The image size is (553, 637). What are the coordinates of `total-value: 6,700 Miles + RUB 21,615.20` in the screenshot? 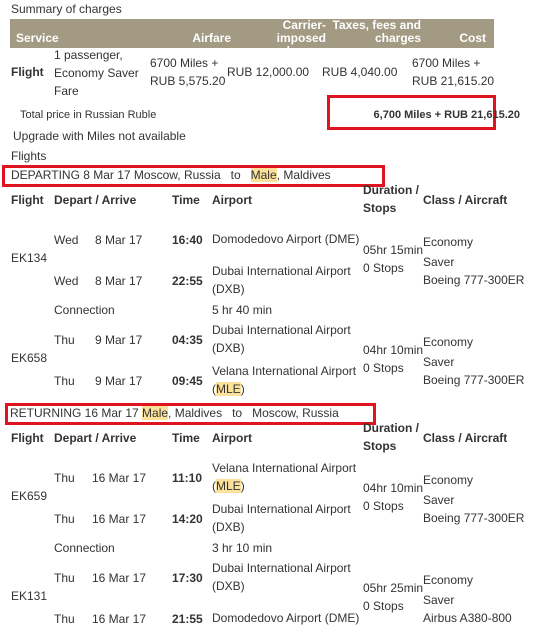 It's located at (446, 115).